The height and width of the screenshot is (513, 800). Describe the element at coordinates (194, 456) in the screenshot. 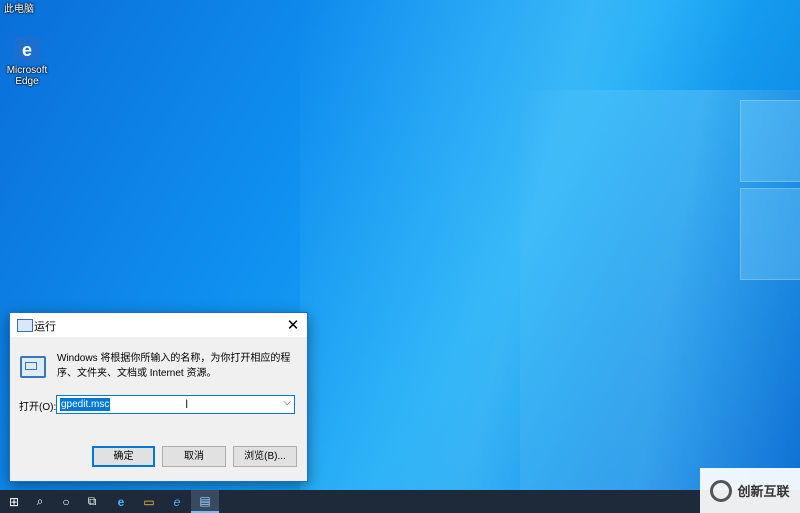

I see `cancel-button: 取消` at that location.